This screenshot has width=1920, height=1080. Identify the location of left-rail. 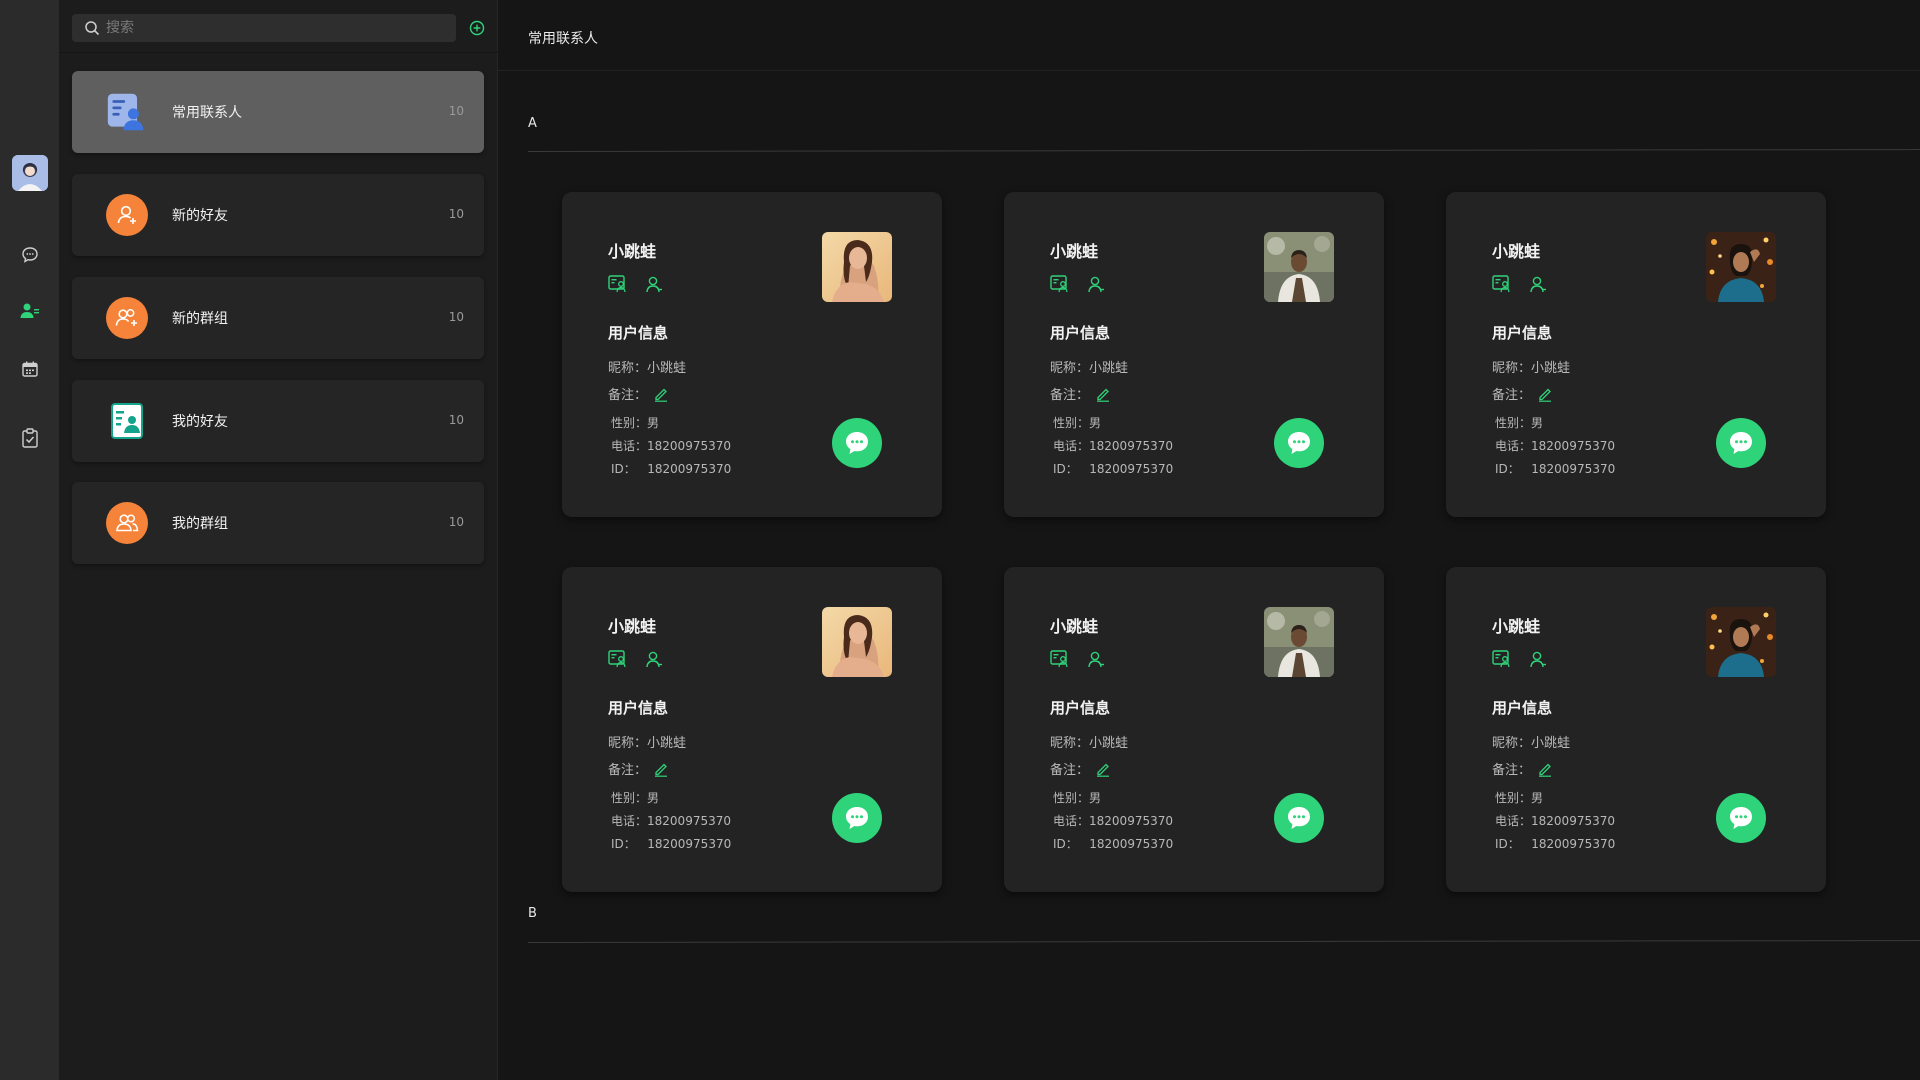
(30, 540).